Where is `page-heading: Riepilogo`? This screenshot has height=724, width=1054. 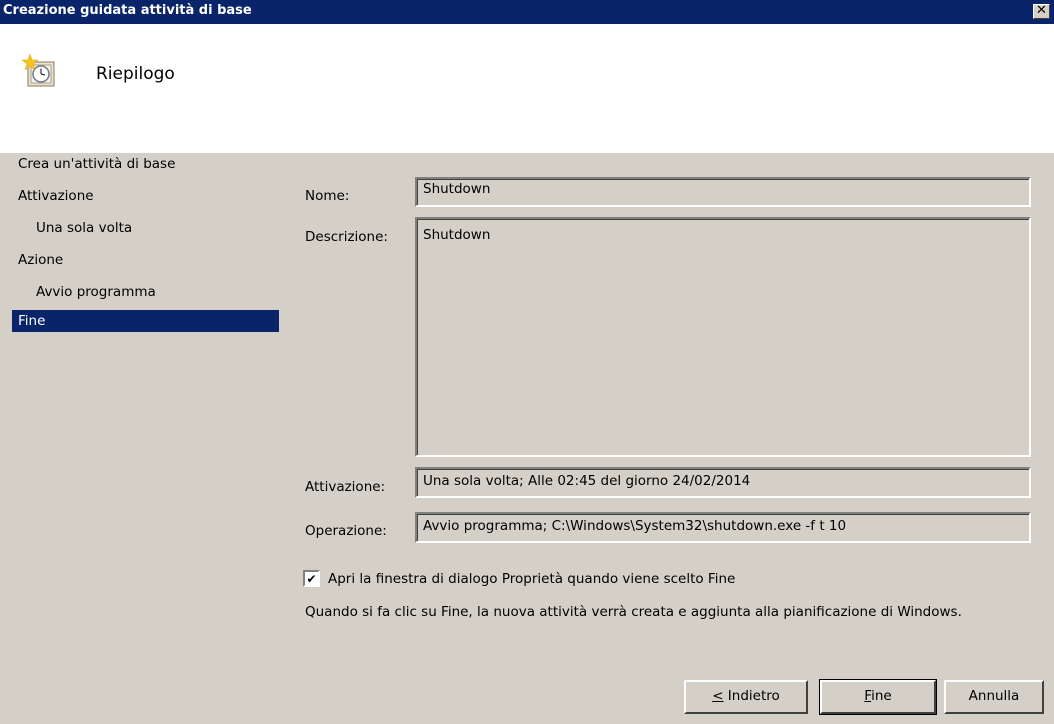
page-heading: Riepilogo is located at coordinates (135, 74).